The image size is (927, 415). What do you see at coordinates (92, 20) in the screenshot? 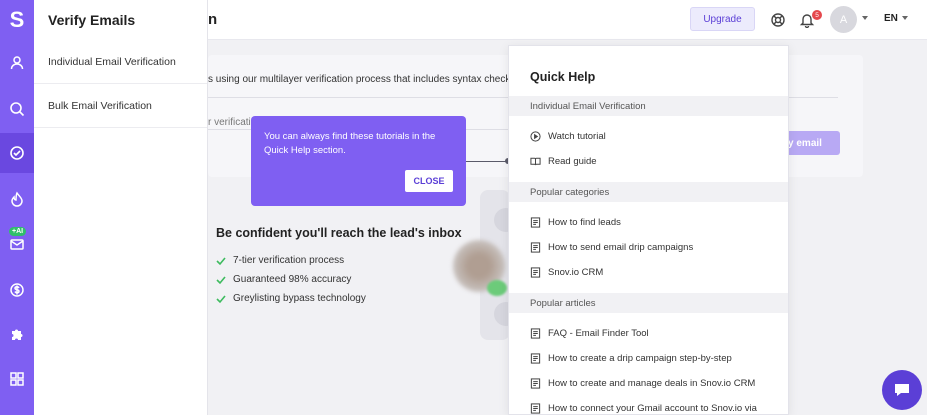
I see `flyout-title: Verify Emails` at bounding box center [92, 20].